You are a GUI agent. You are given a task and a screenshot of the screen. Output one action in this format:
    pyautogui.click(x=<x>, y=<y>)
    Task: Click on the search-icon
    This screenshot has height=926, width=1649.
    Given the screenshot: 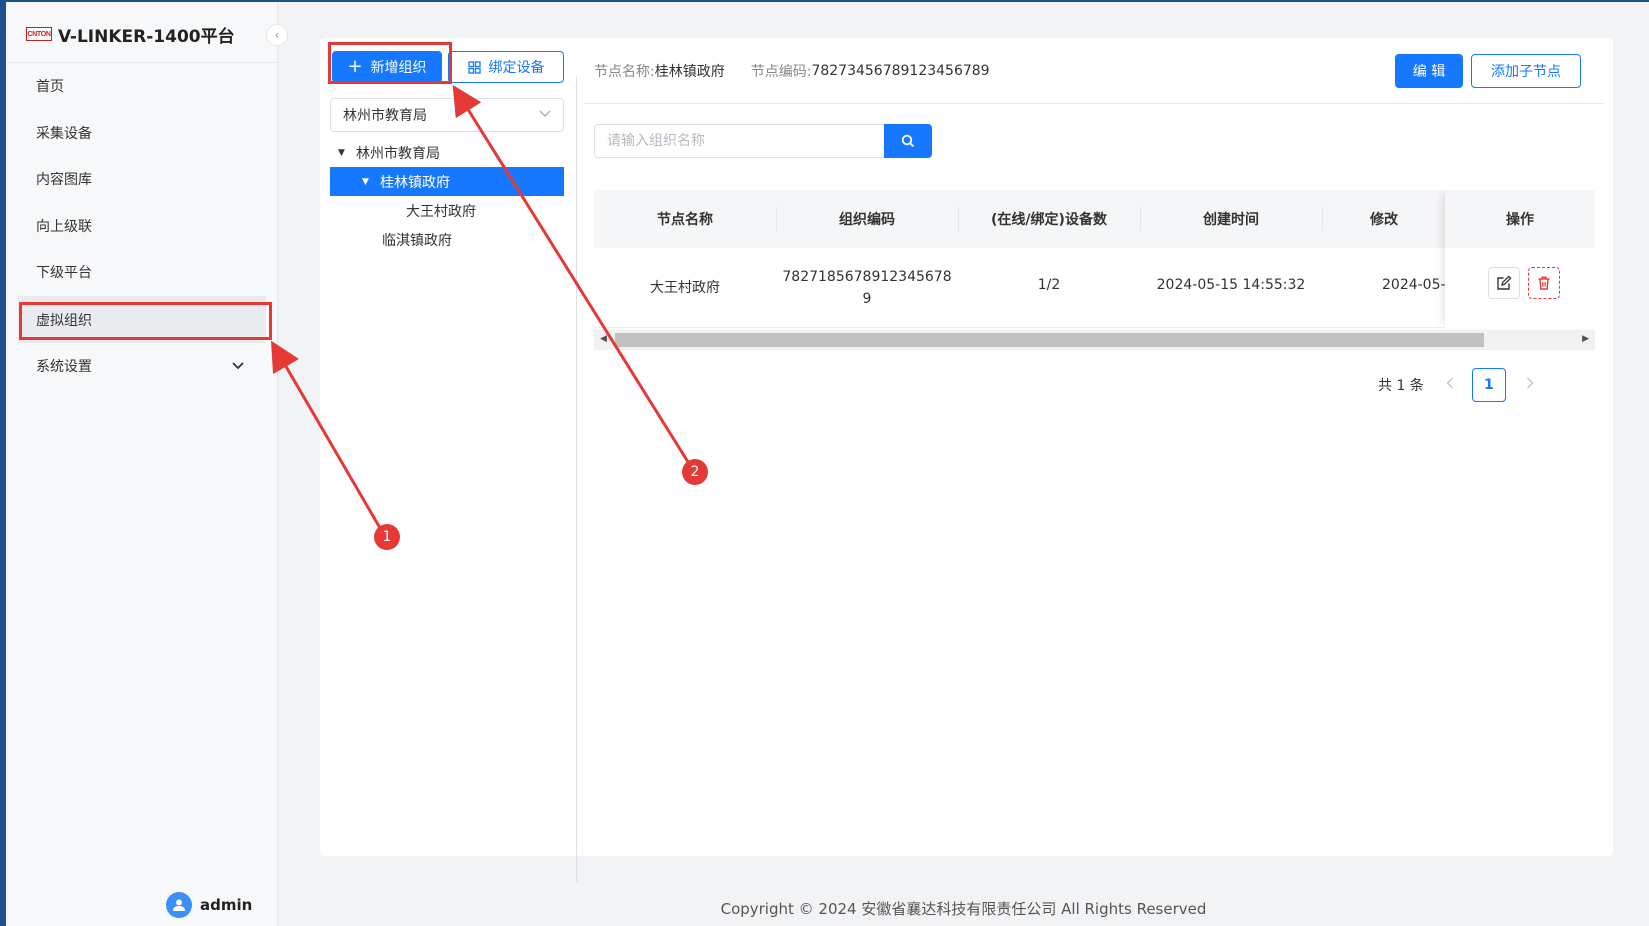 What is the action you would take?
    pyautogui.click(x=908, y=141)
    